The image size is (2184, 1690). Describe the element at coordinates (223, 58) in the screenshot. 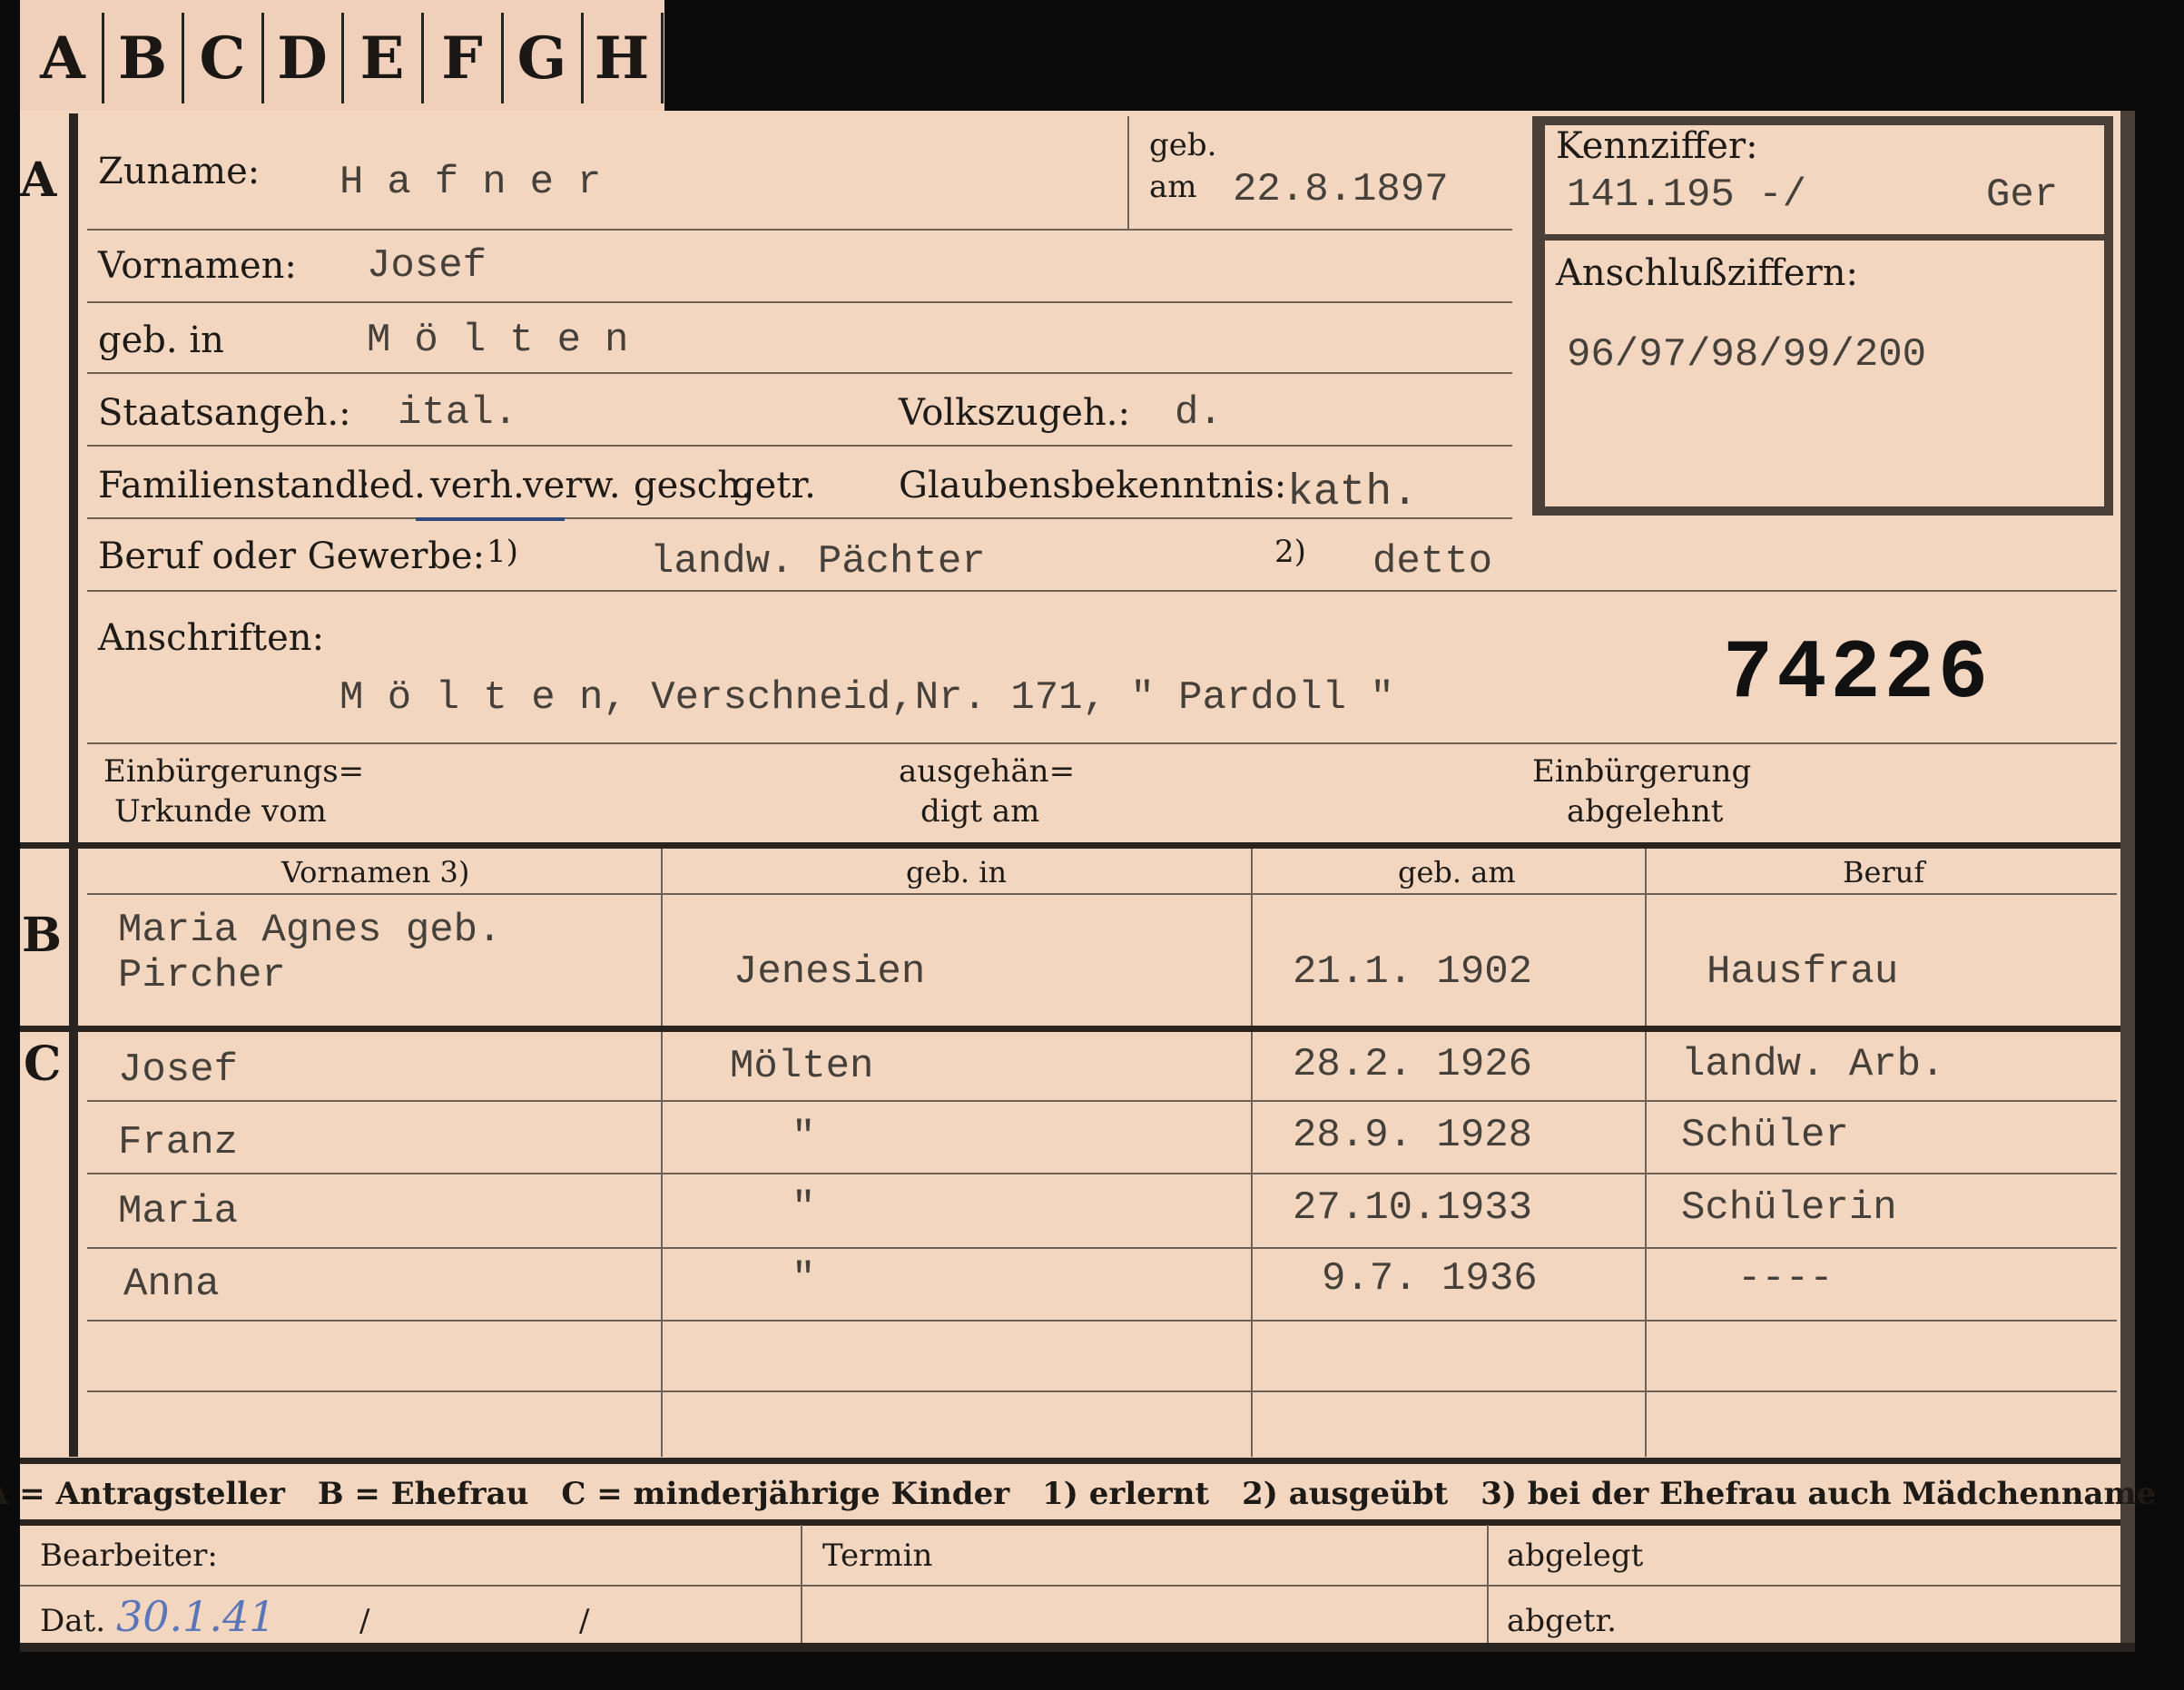

I see `index-tab-c: C` at that location.